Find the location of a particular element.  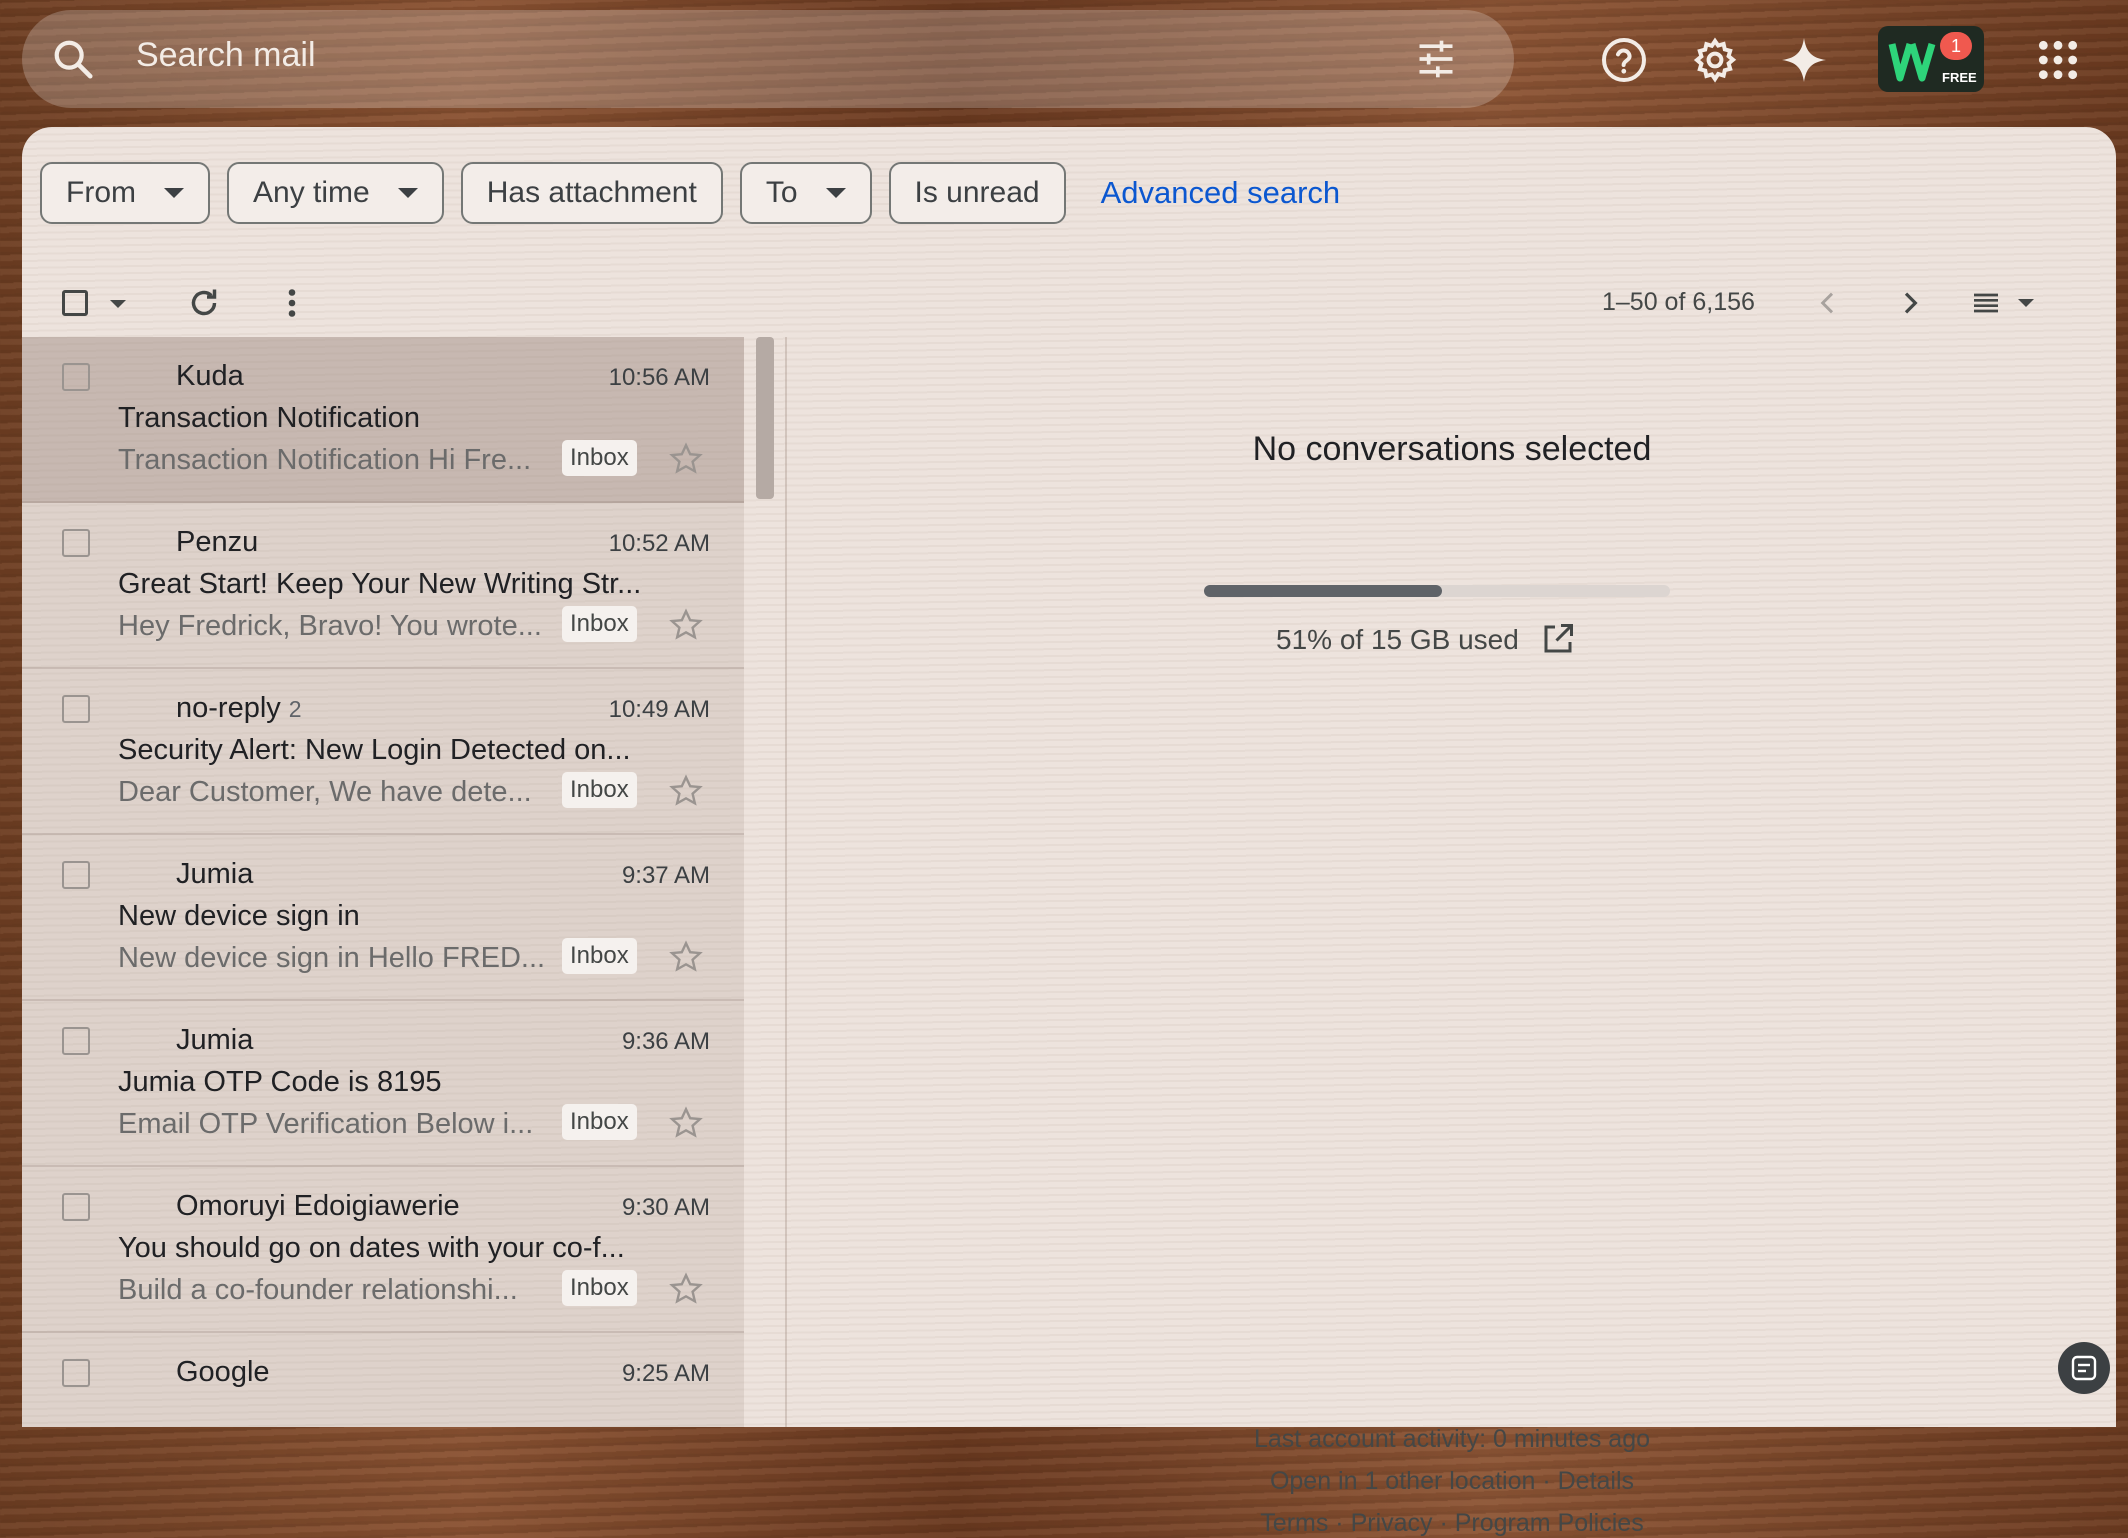

settings-icon is located at coordinates (1715, 60).